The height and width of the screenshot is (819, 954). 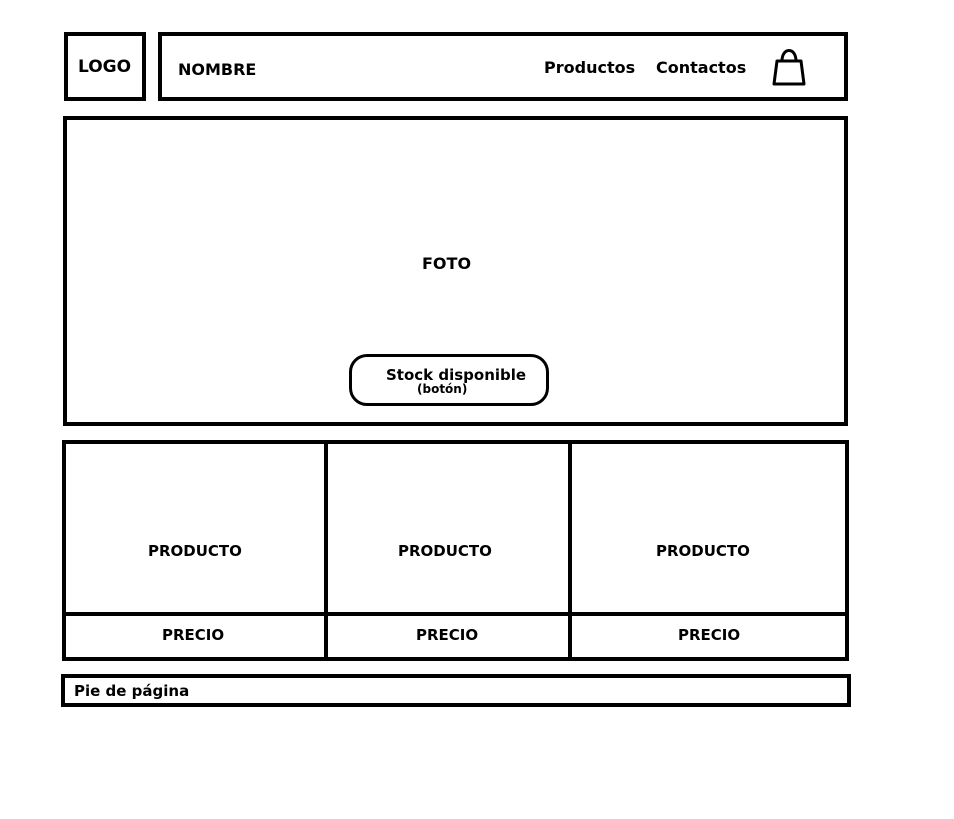 What do you see at coordinates (442, 389) in the screenshot?
I see `stock-button-sublabel: (botón)` at bounding box center [442, 389].